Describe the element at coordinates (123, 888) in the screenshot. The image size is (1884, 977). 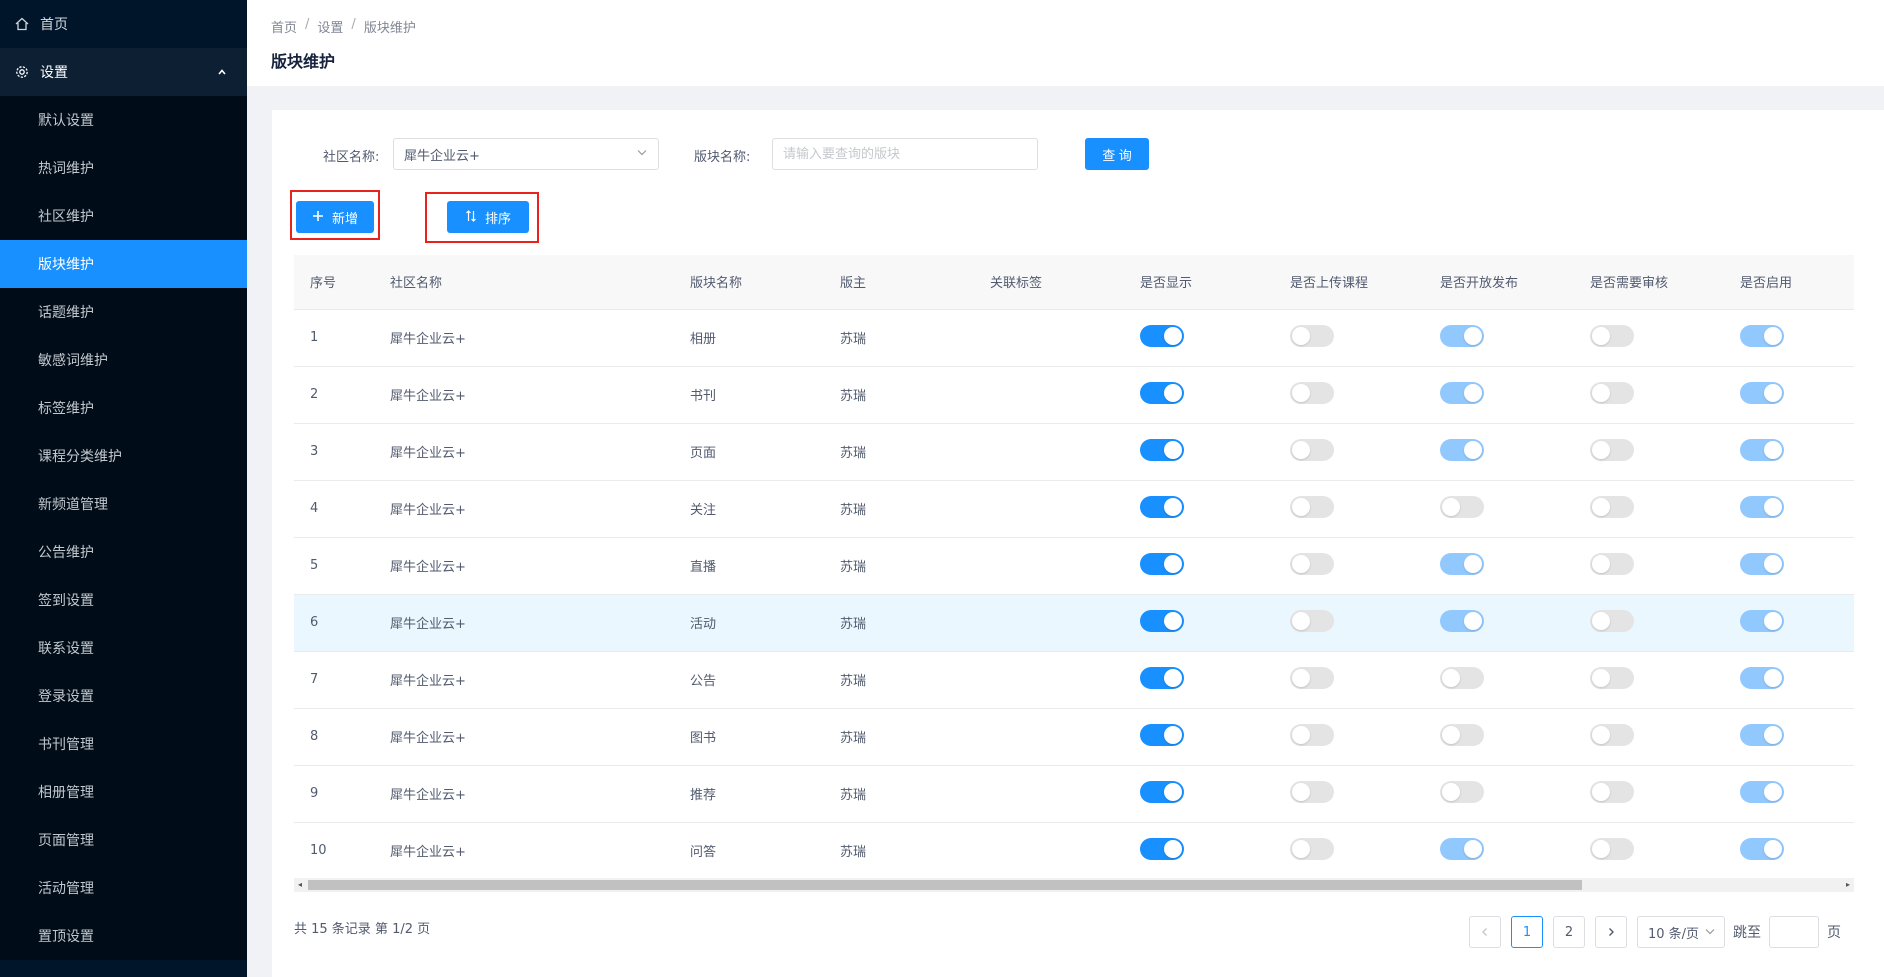
I see `sidebar-subitem-16: 活动管理` at that location.